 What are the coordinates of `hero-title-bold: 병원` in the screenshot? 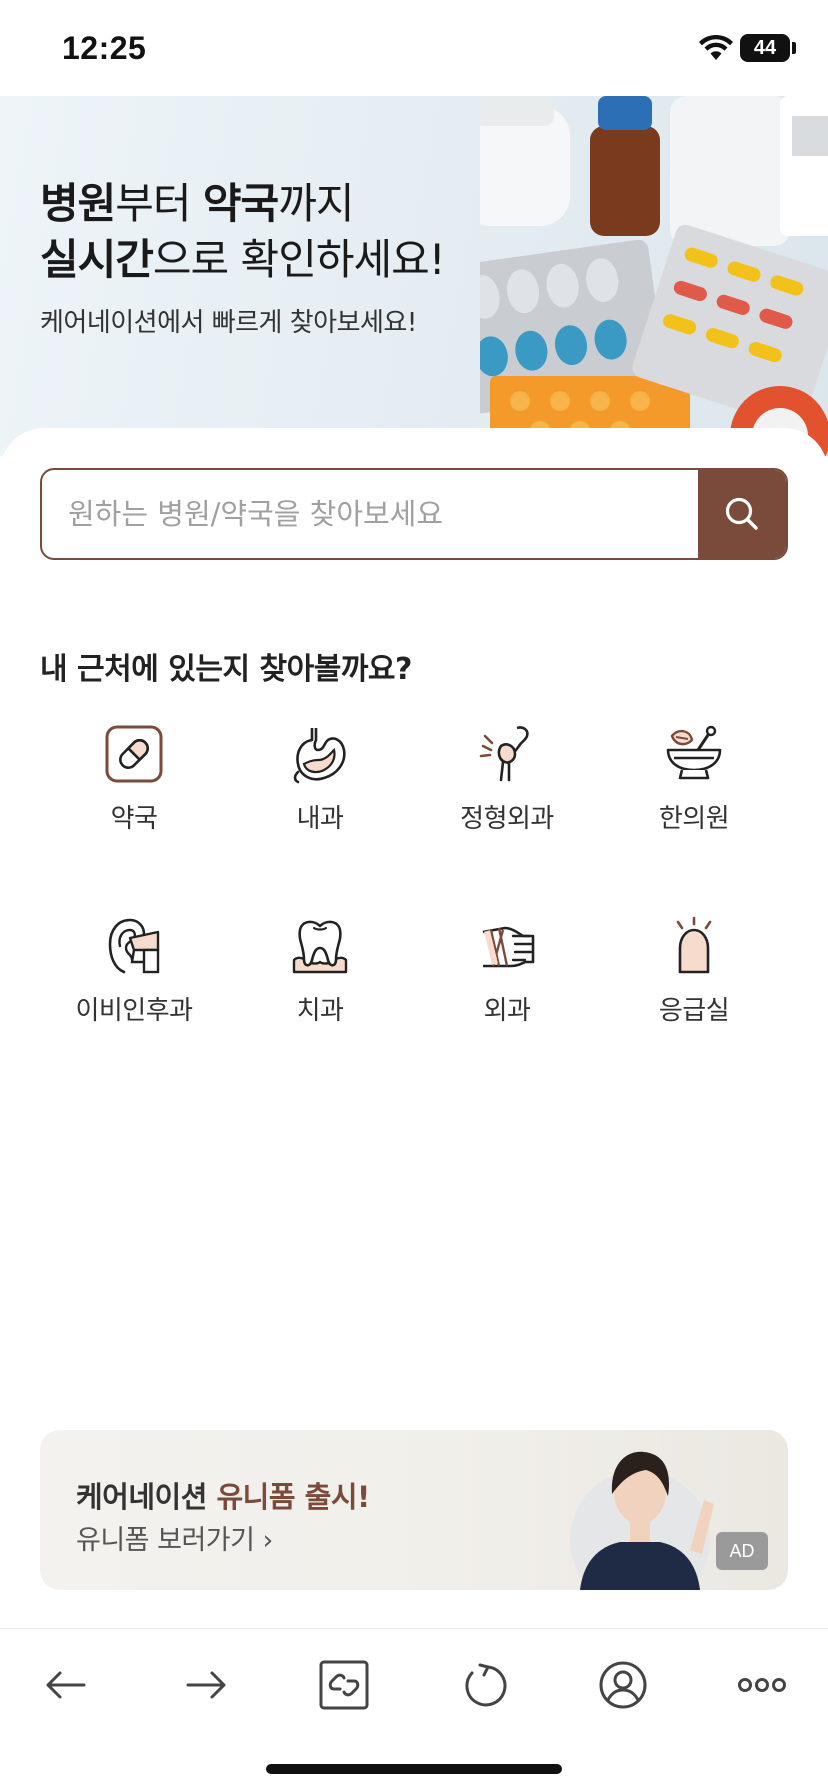 It's located at (78, 203).